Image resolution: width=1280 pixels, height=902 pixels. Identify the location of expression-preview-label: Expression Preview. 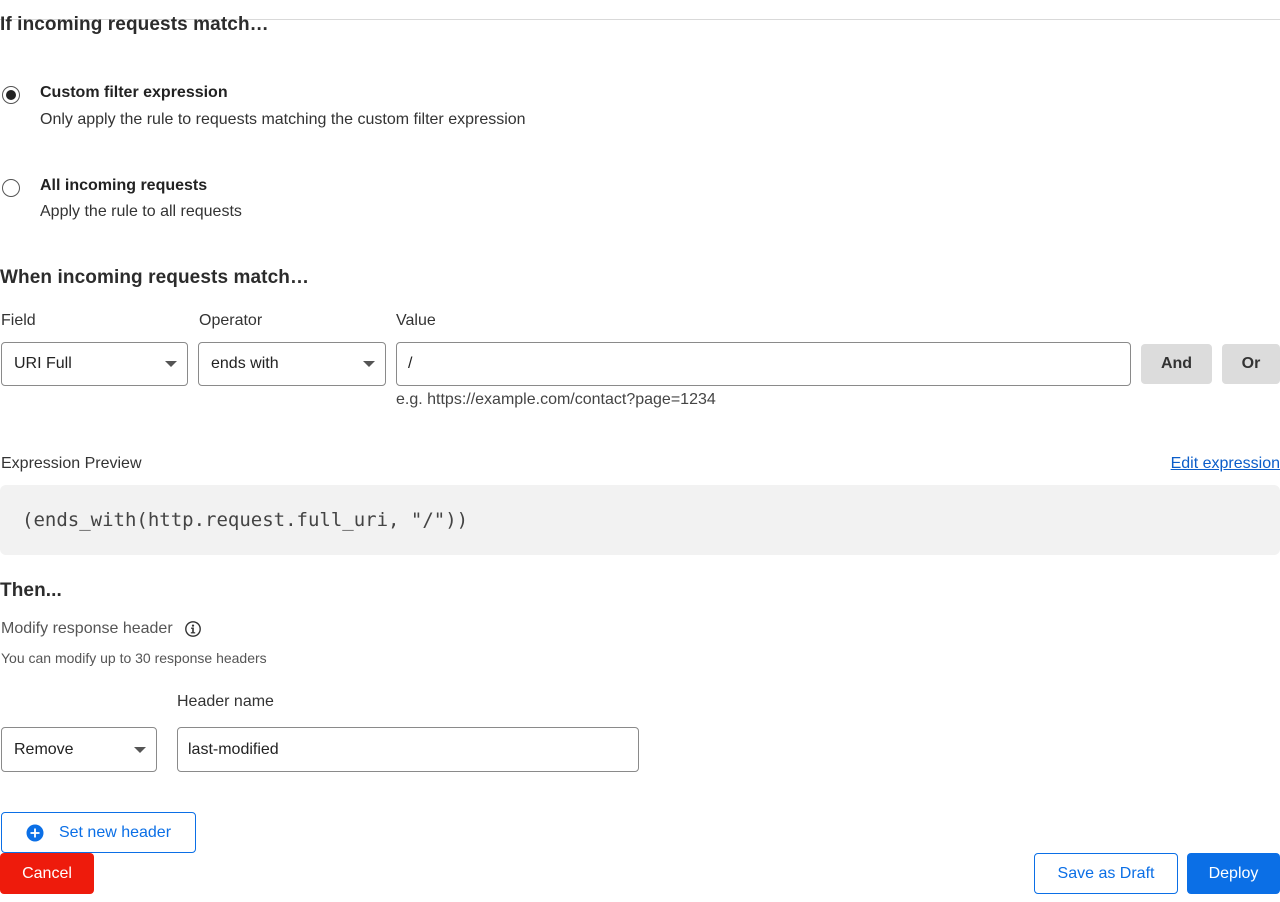
(71, 463).